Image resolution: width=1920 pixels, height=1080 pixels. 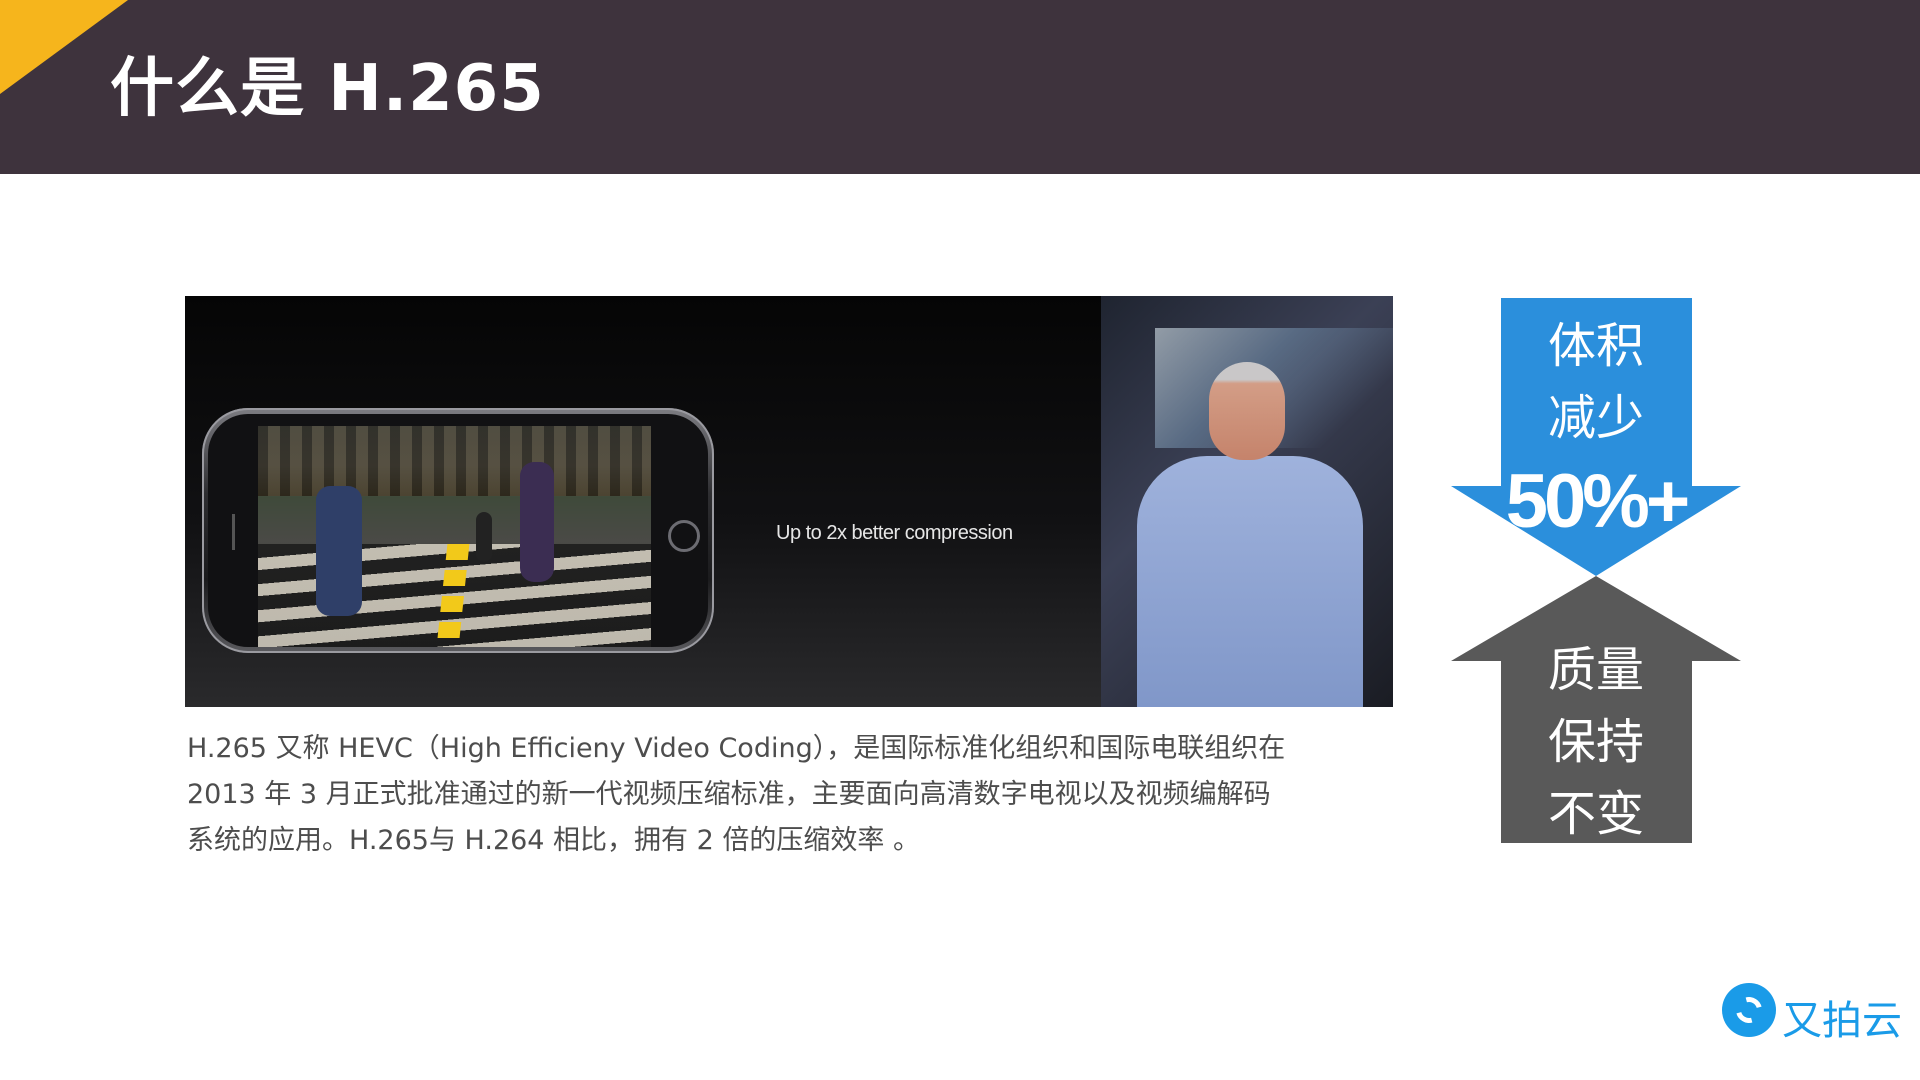 What do you see at coordinates (1247, 501) in the screenshot?
I see `presenter-image` at bounding box center [1247, 501].